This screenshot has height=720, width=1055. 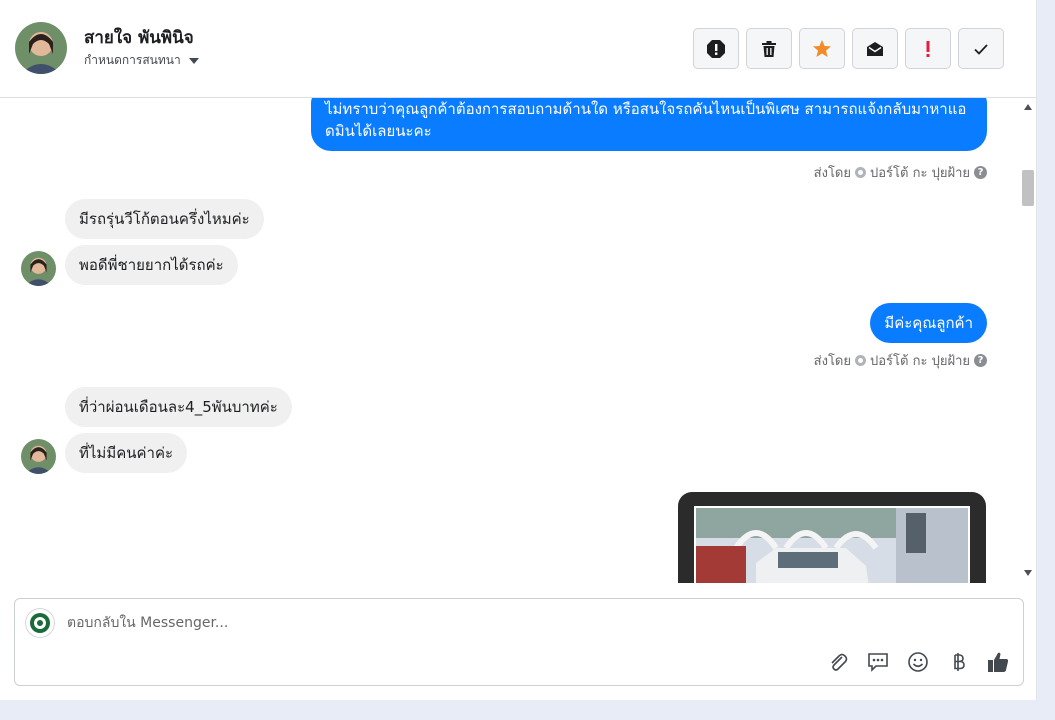 I want to click on page-logo, so click(x=40, y=623).